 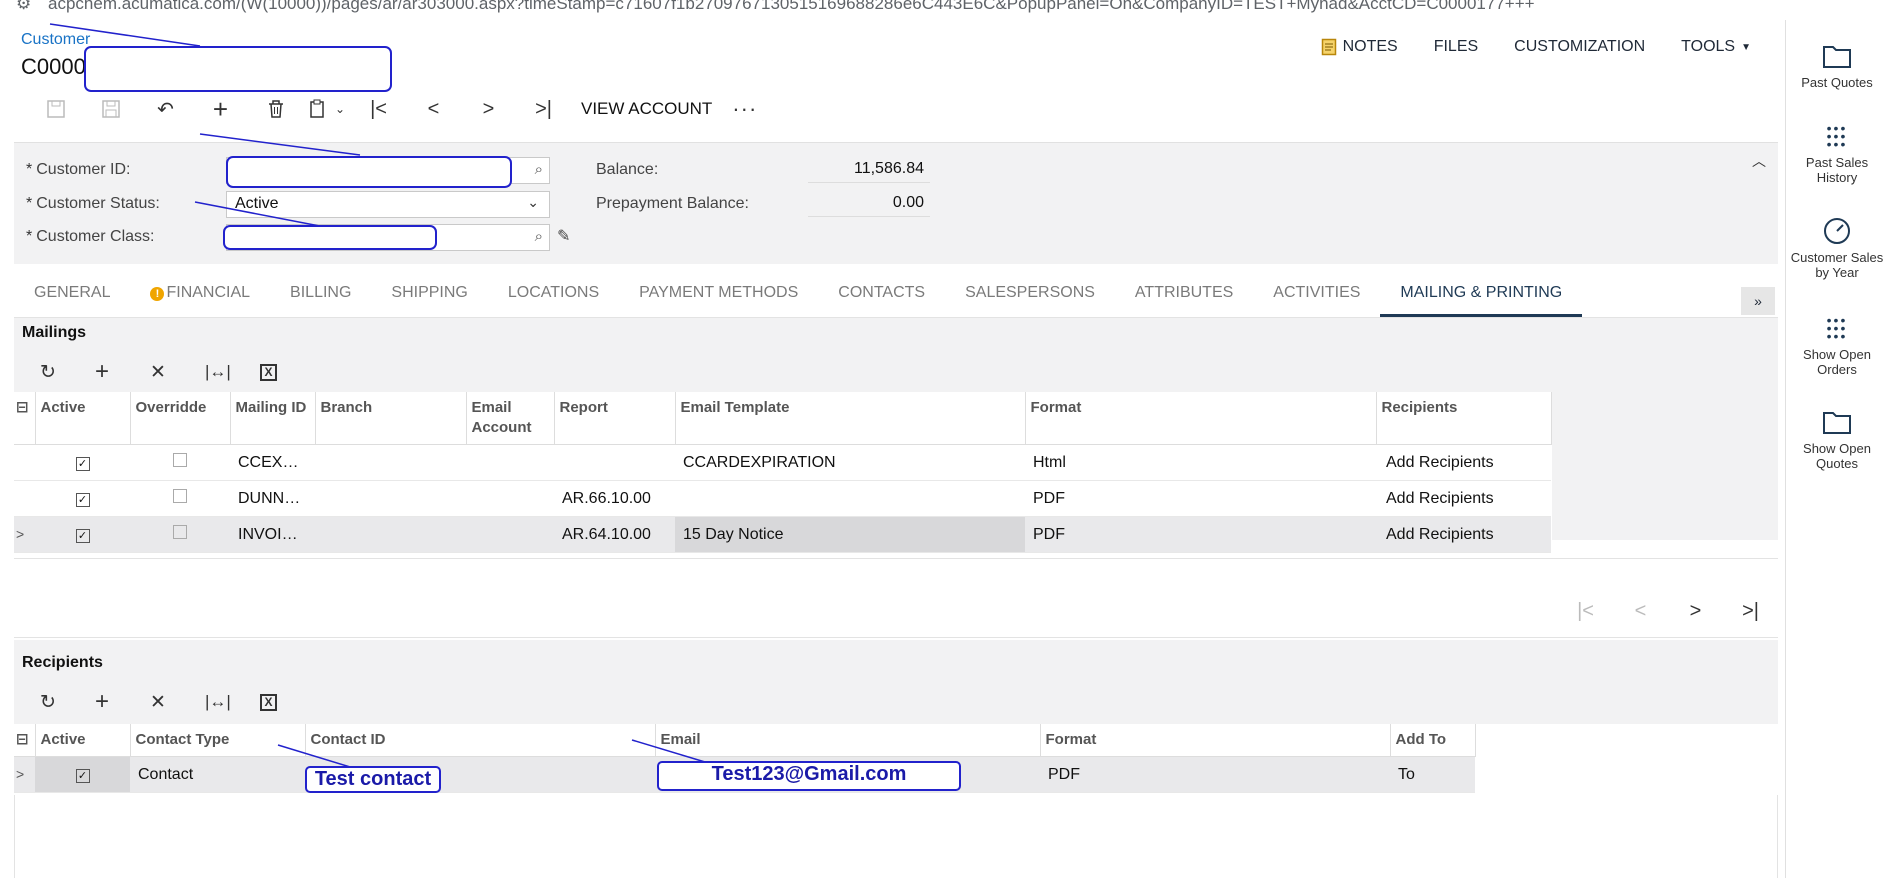 I want to click on template-cell, so click(x=850, y=498).